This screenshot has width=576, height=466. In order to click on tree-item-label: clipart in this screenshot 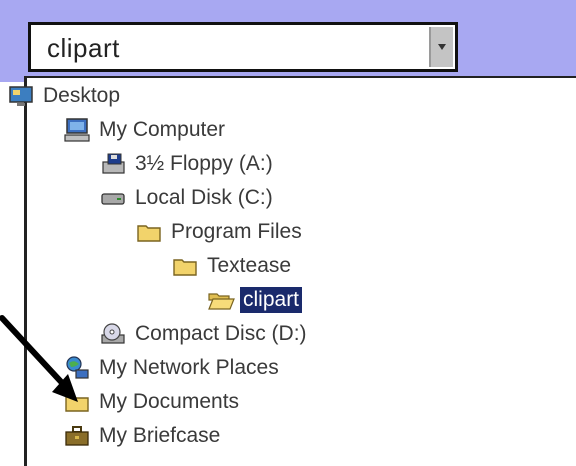, I will do `click(271, 300)`.